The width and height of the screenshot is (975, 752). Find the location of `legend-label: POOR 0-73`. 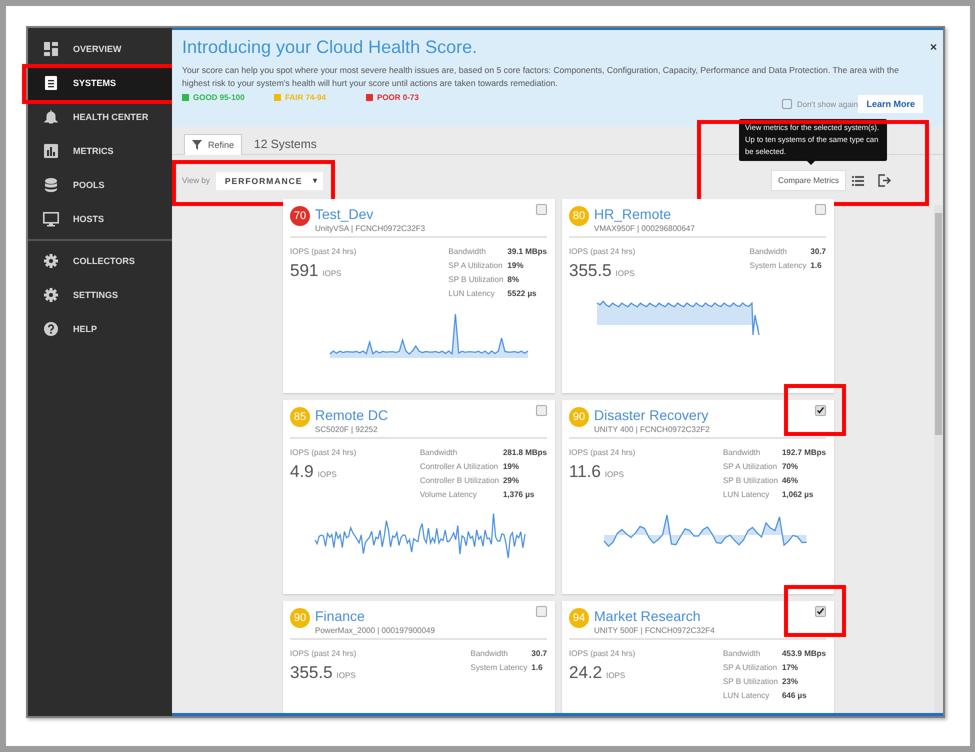

legend-label: POOR 0-73 is located at coordinates (398, 97).